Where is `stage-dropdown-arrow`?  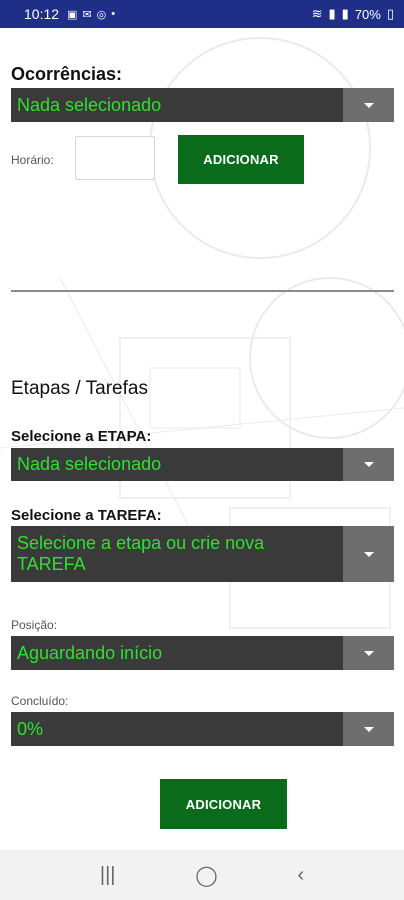 stage-dropdown-arrow is located at coordinates (368, 464).